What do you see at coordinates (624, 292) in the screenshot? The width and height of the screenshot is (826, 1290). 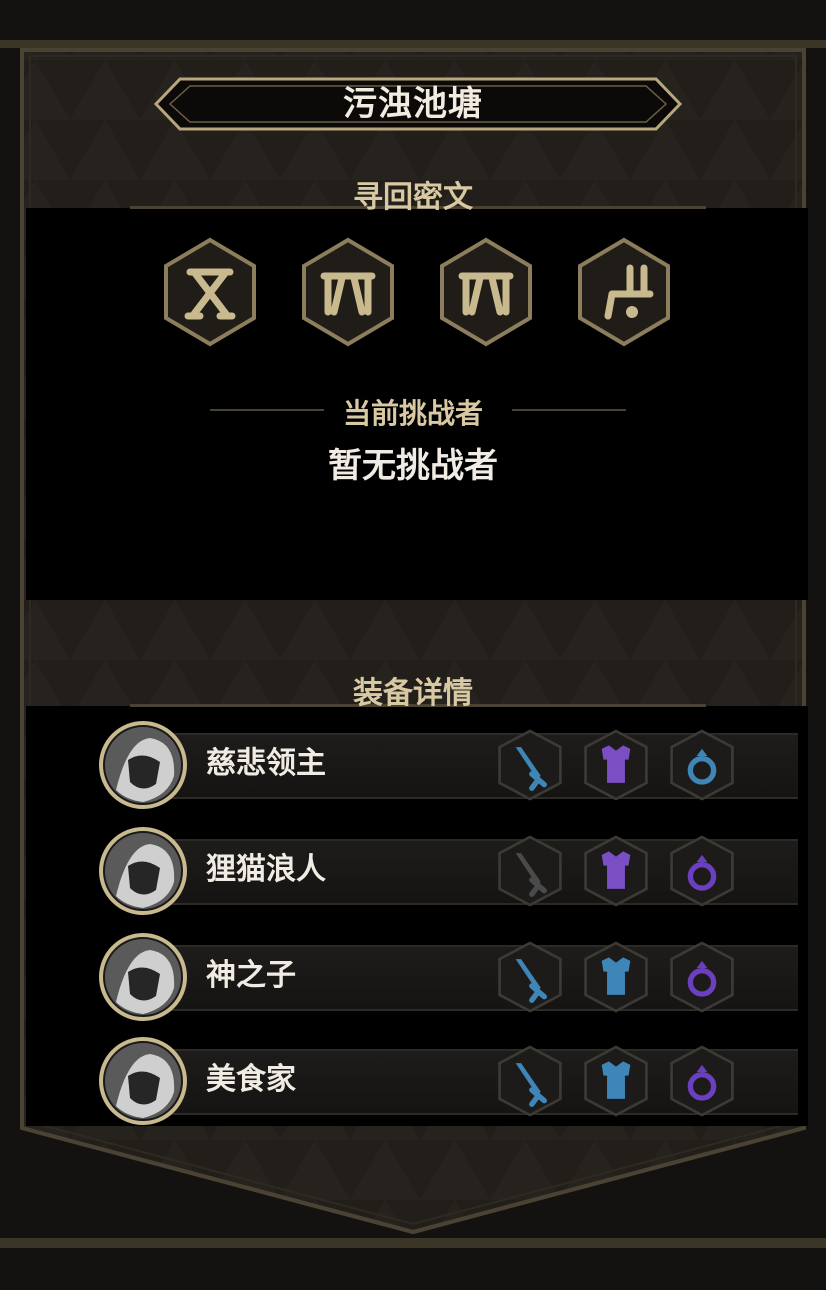 I see `rune-hook-icon` at bounding box center [624, 292].